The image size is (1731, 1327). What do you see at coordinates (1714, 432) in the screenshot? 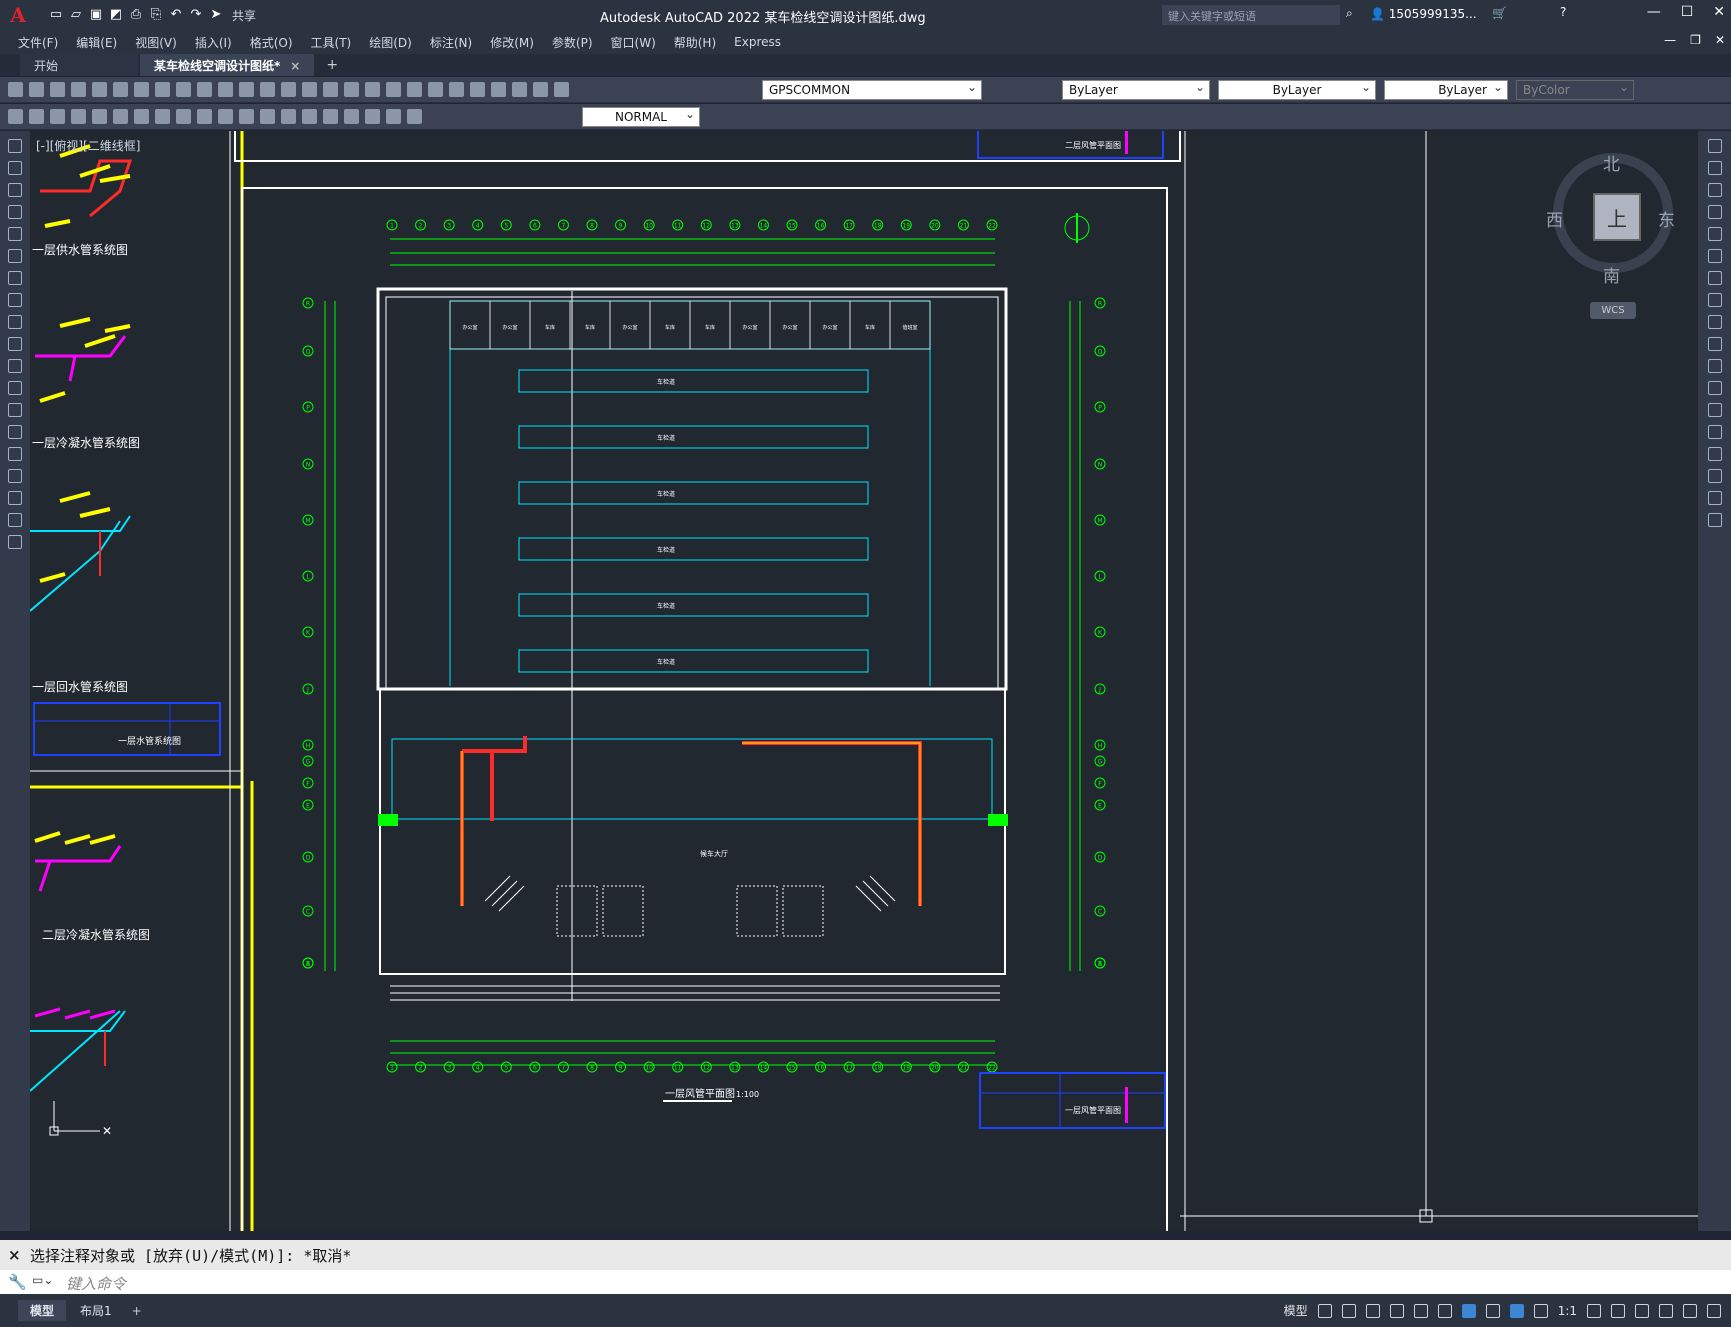
I see `join-icon` at bounding box center [1714, 432].